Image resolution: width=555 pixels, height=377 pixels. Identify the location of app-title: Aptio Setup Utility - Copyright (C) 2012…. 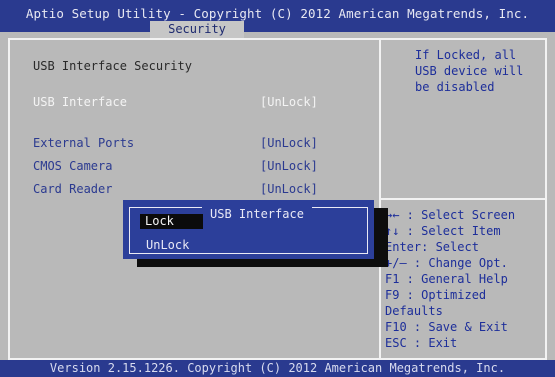
(277, 13).